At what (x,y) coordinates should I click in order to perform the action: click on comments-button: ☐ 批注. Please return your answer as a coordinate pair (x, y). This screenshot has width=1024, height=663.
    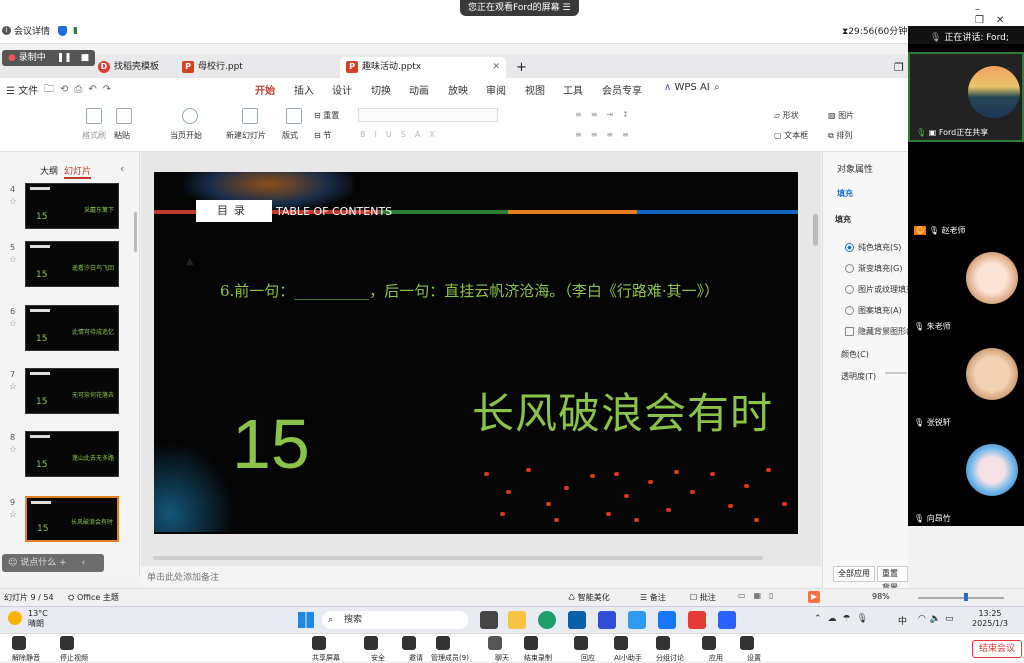
    Looking at the image, I should click on (703, 597).